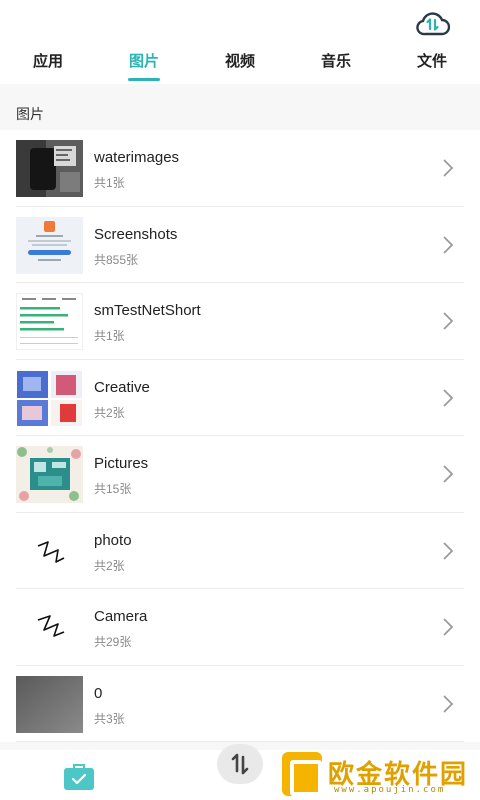 Image resolution: width=480 pixels, height=800 pixels. What do you see at coordinates (147, 310) in the screenshot?
I see `album-name: smTestNetShort` at bounding box center [147, 310].